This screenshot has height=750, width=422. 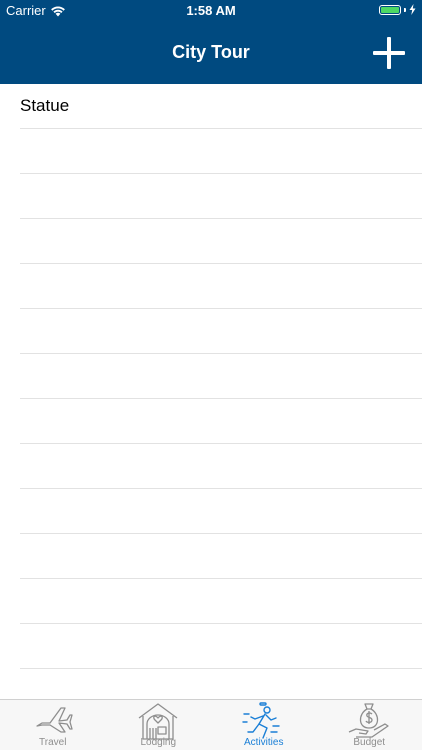 I want to click on battery-icon, so click(x=390, y=9).